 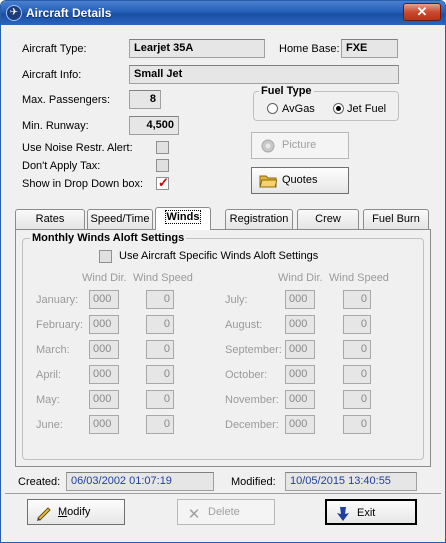 What do you see at coordinates (55, 126) in the screenshot?
I see `min-runway-label: Min. Runway:` at bounding box center [55, 126].